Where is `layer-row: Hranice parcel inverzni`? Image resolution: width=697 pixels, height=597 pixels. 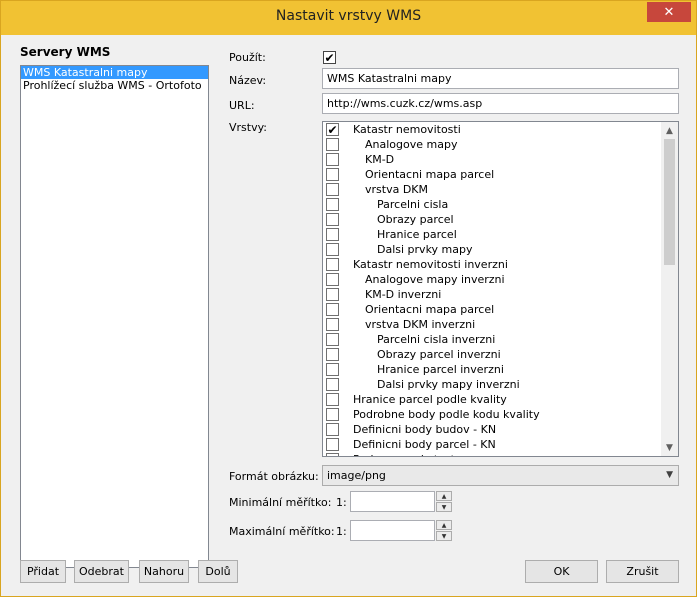 layer-row: Hranice parcel inverzni is located at coordinates (492, 369).